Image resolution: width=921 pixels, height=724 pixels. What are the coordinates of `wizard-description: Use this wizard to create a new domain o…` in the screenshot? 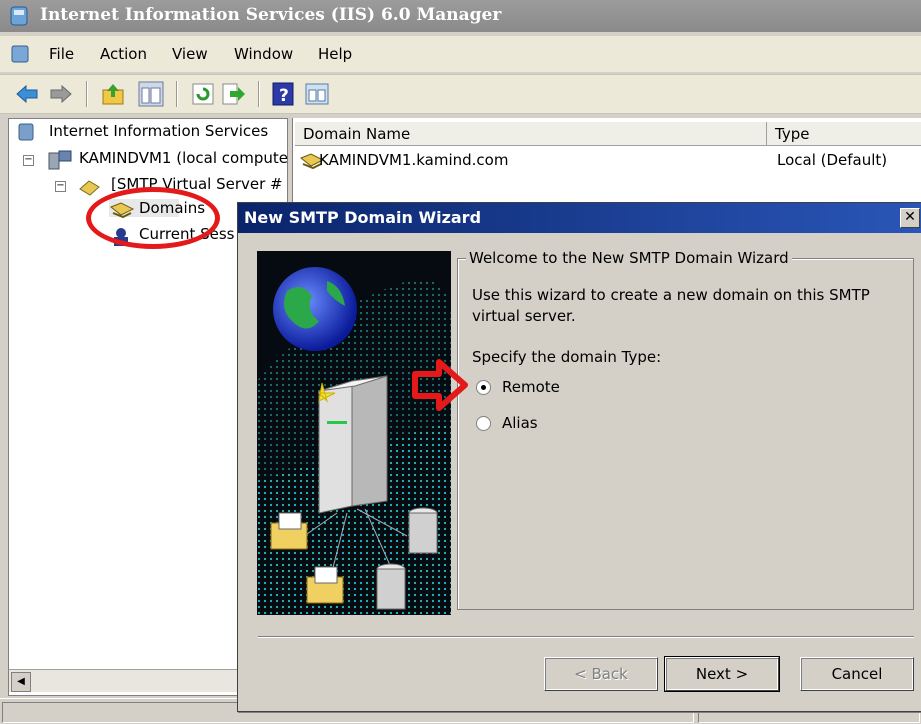 It's located at (671, 305).